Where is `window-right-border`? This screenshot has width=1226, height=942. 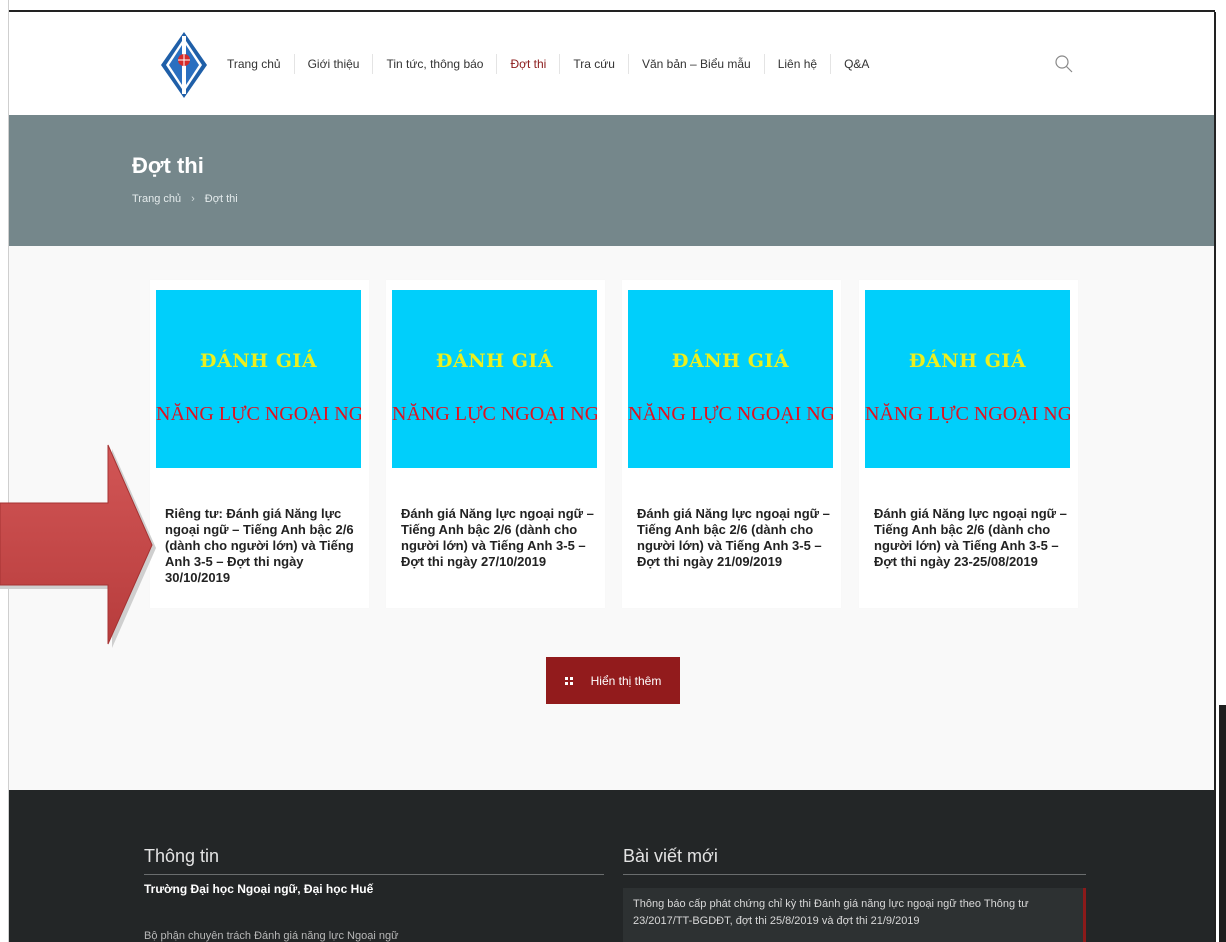 window-right-border is located at coordinates (1215, 477).